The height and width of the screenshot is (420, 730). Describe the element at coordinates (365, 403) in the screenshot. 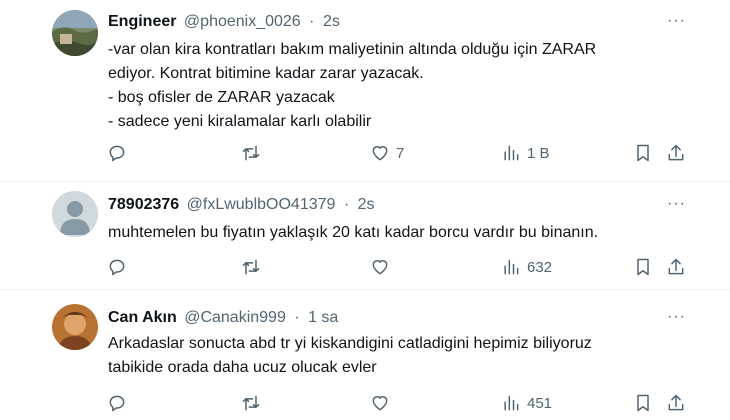

I see `action-bar: 451` at that location.